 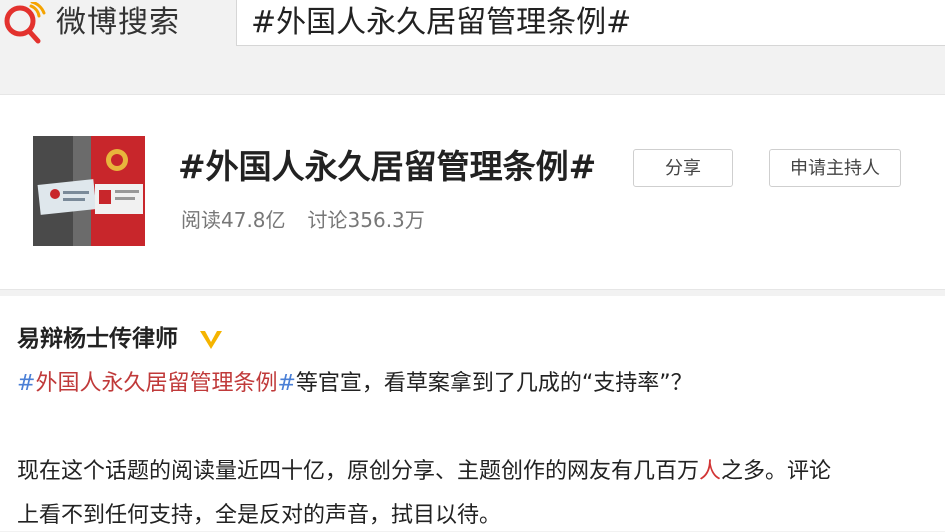 What do you see at coordinates (97, 339) in the screenshot?
I see `post-author-name: 易辩杨士传律师` at bounding box center [97, 339].